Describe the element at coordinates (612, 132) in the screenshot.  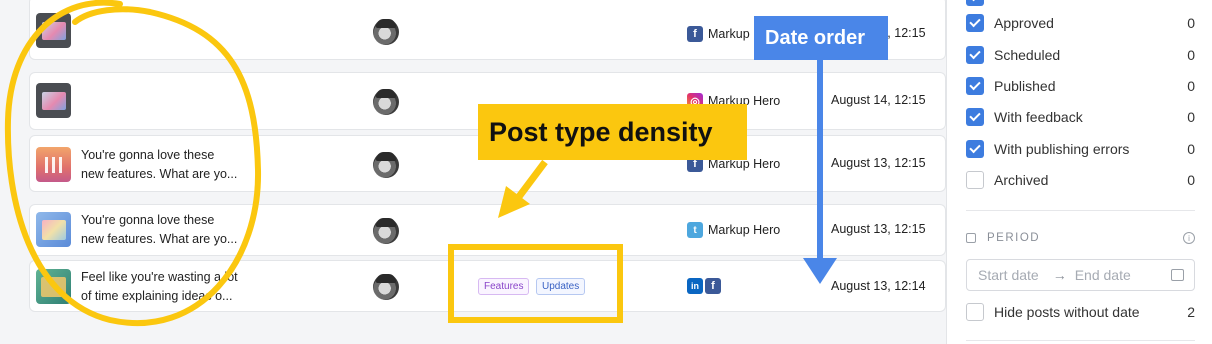
I see `post-type-density-label: Post type density` at that location.